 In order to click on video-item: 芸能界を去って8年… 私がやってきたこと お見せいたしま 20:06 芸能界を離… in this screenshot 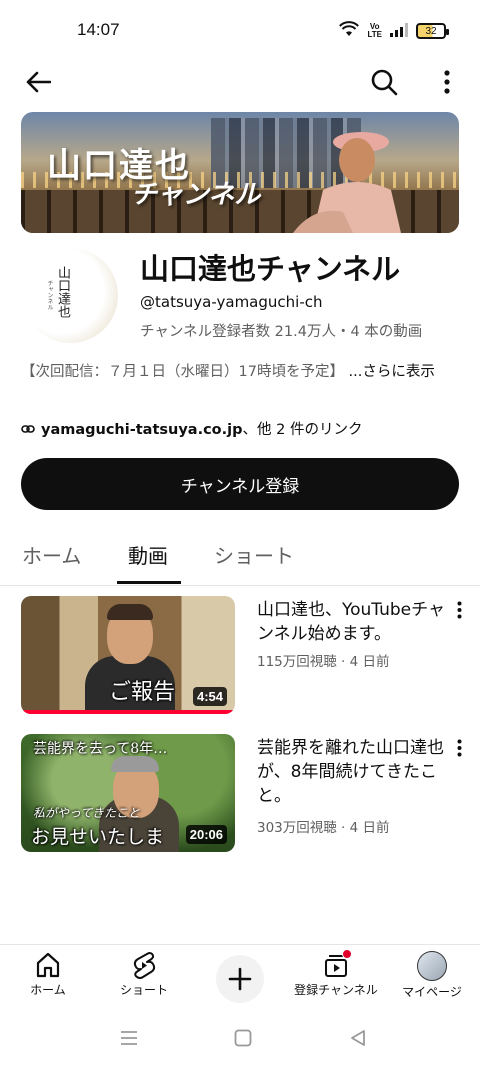, I will do `click(240, 794)`.